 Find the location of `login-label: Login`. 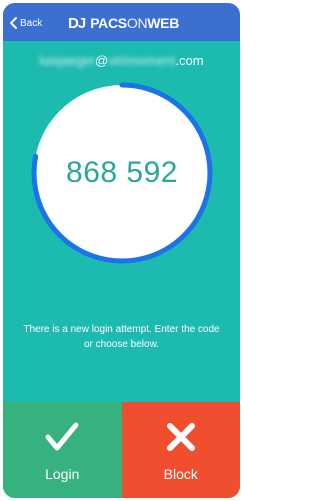

login-label: Login is located at coordinates (62, 474).